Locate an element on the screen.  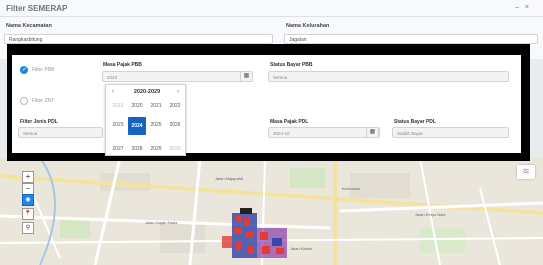
locate-icon: ◉ is located at coordinates (28, 200).